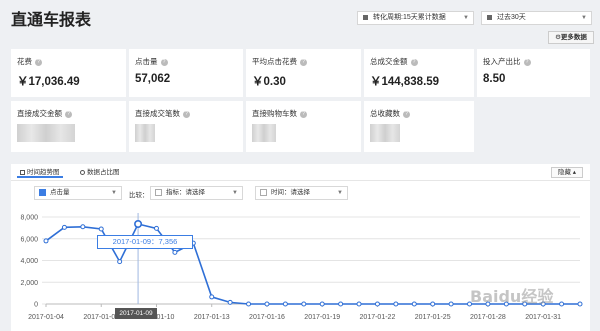 The image size is (600, 331). I want to click on x-tick-label: 2017-01-07, so click(101, 317).